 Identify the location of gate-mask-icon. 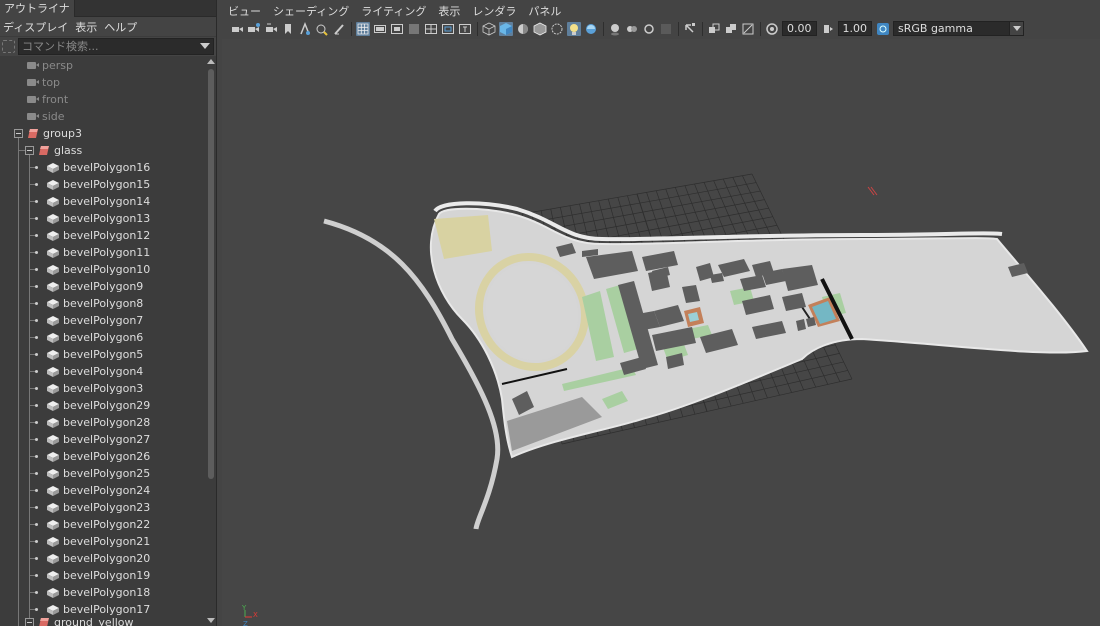
(414, 29).